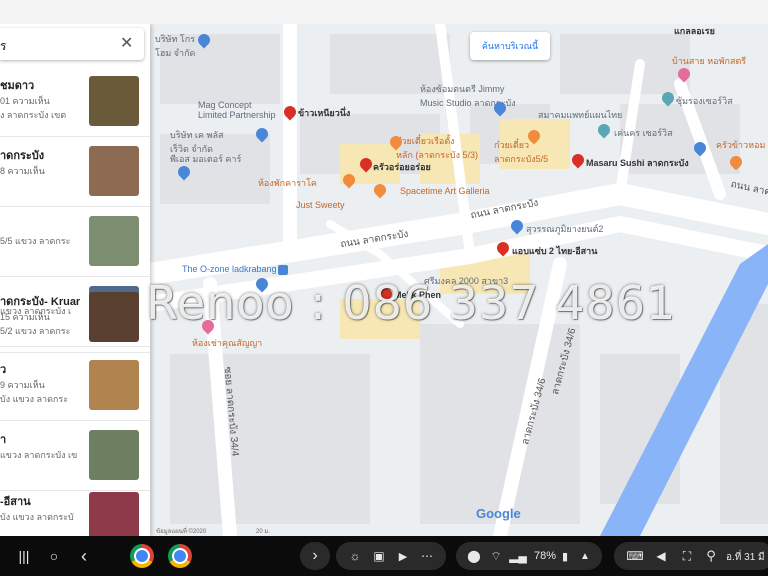 The width and height of the screenshot is (768, 576). Describe the element at coordinates (384, 12) in the screenshot. I see `browser-top-strip` at that location.